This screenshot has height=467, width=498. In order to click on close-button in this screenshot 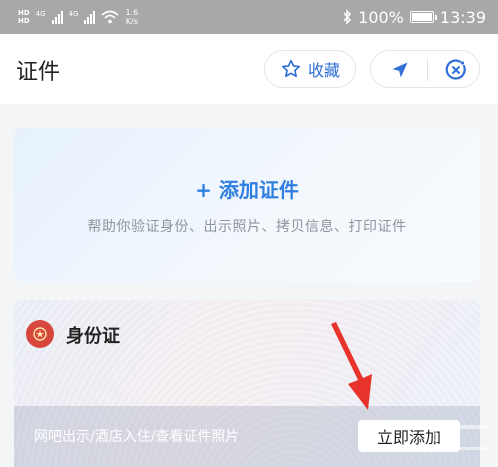, I will do `click(456, 70)`.